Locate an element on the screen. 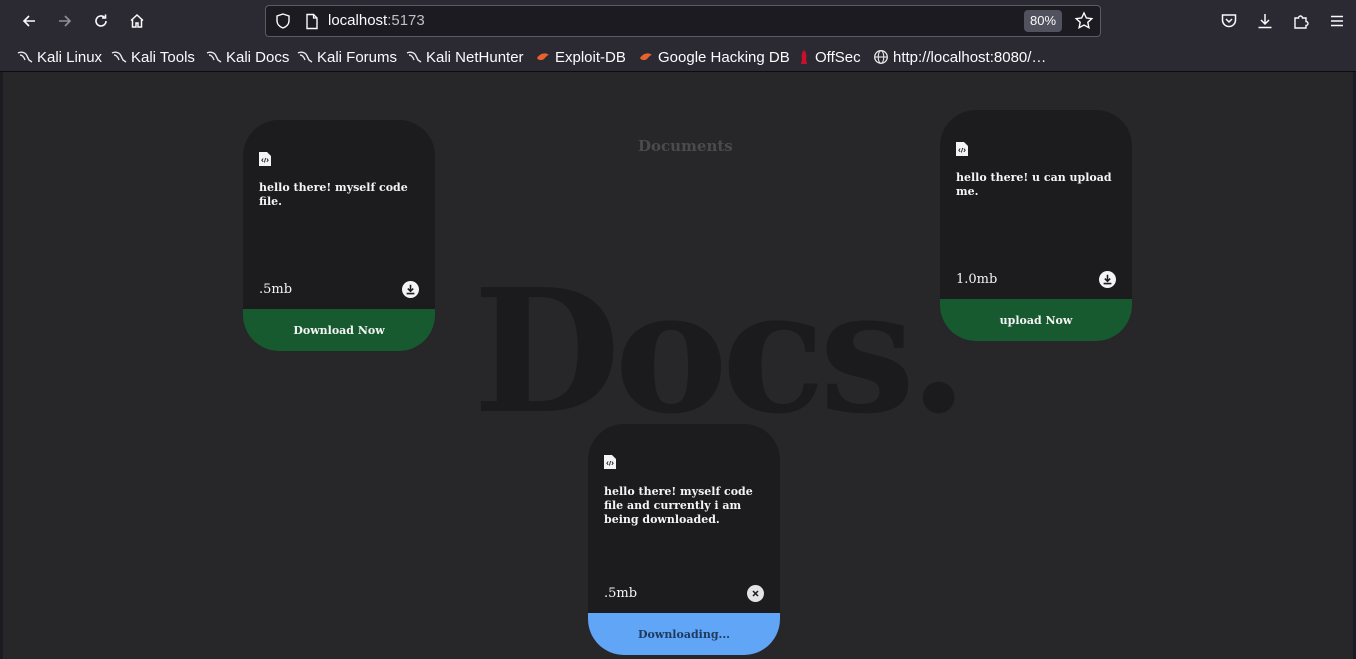 This screenshot has width=1356, height=659. url-port: :5173 is located at coordinates (406, 20).